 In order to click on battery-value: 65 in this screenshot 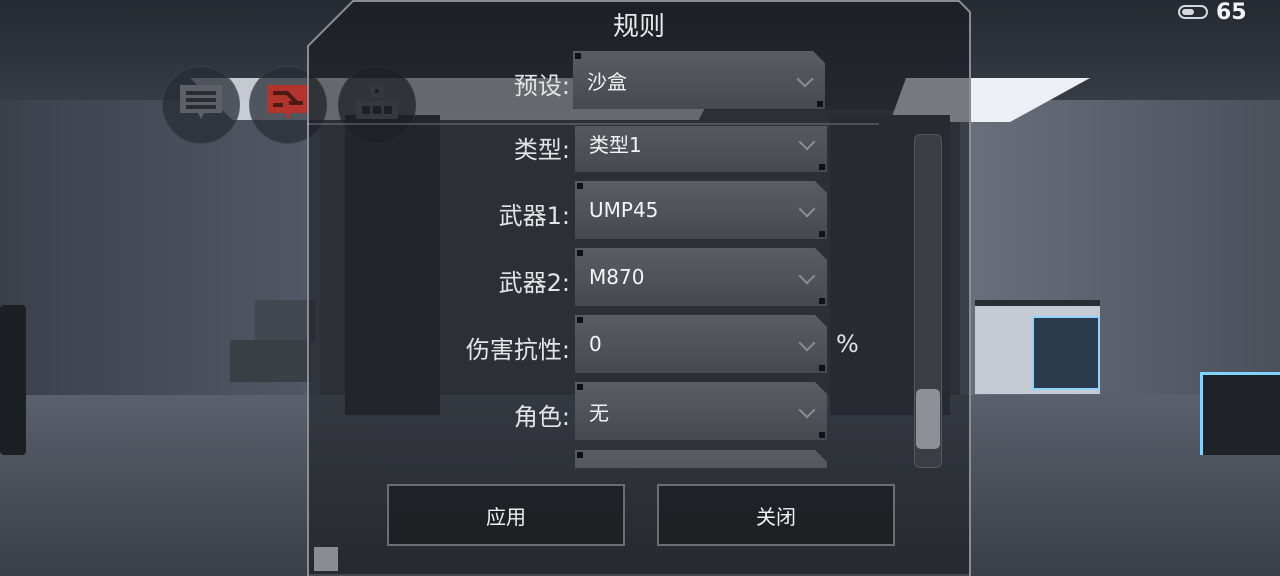, I will do `click(1231, 12)`.